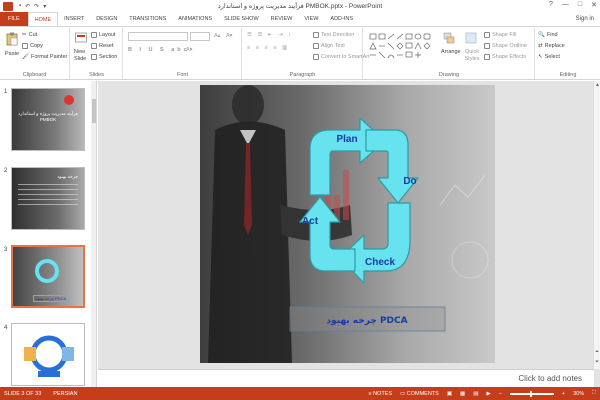  Describe the element at coordinates (500, 394) in the screenshot. I see `zoom-out-icon: −` at that location.